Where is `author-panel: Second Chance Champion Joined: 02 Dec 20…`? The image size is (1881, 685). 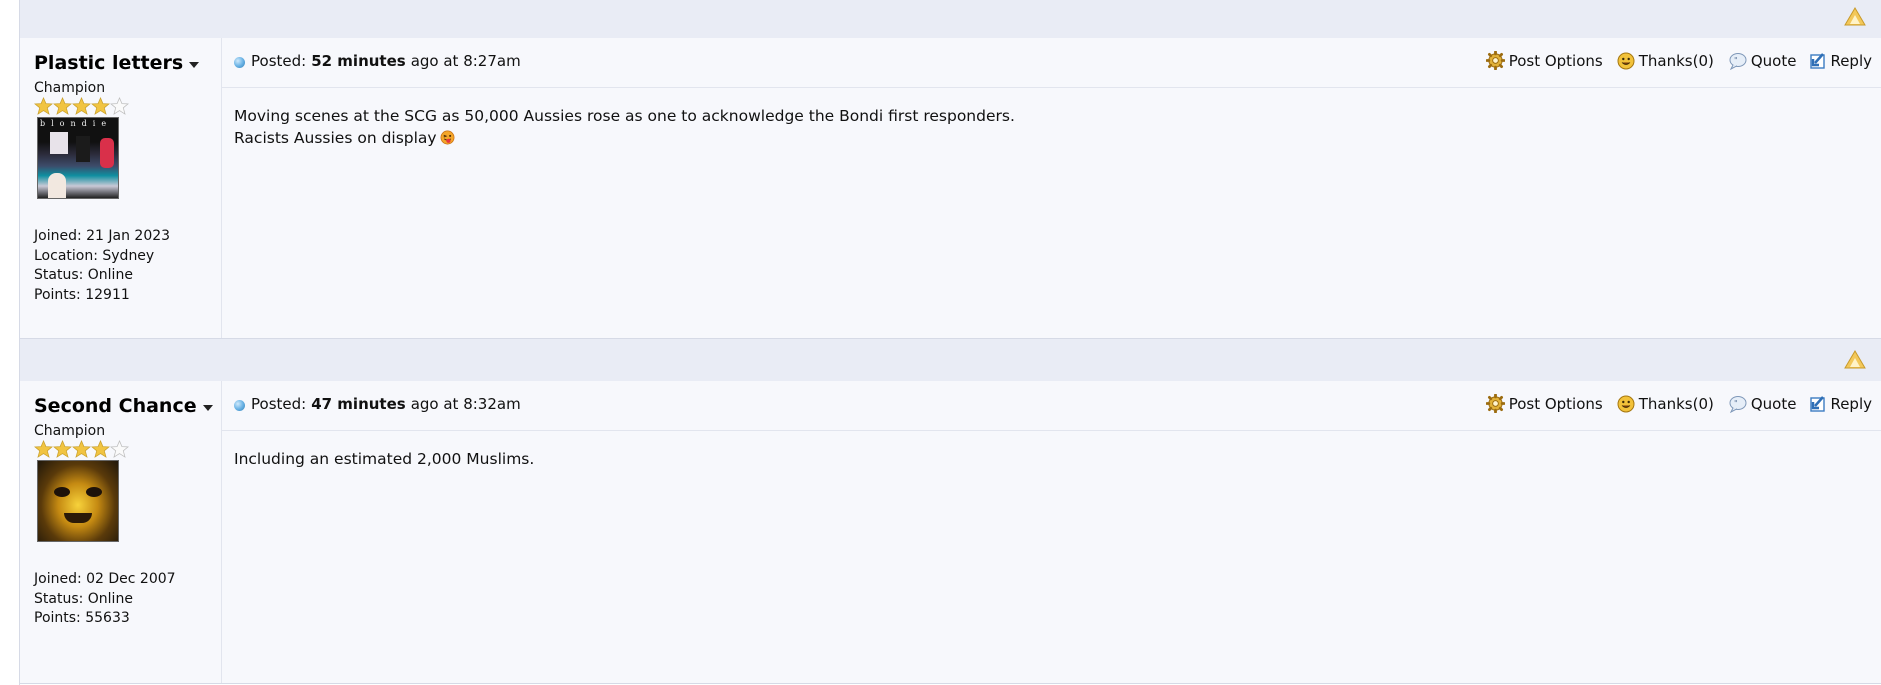
author-panel: Second Chance Champion Joined: 02 Dec 20… is located at coordinates (121, 532).